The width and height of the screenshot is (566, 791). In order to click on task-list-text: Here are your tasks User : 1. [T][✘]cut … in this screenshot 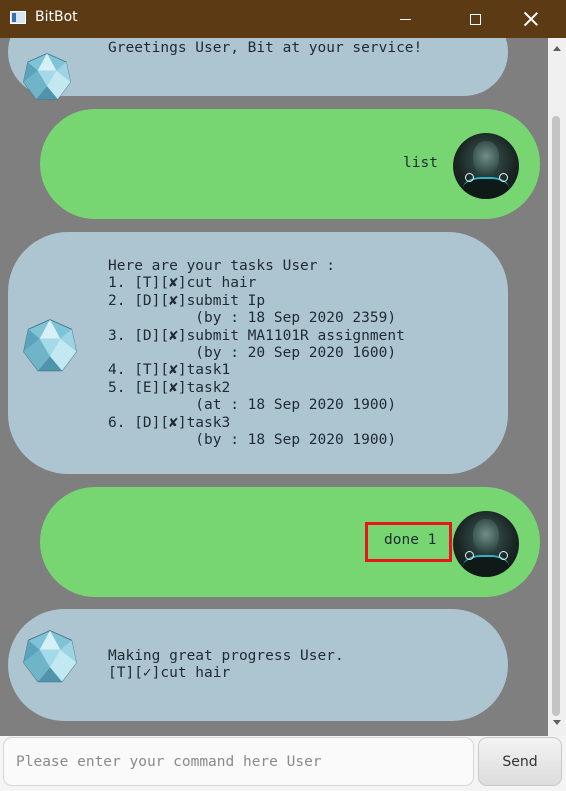, I will do `click(256, 353)`.